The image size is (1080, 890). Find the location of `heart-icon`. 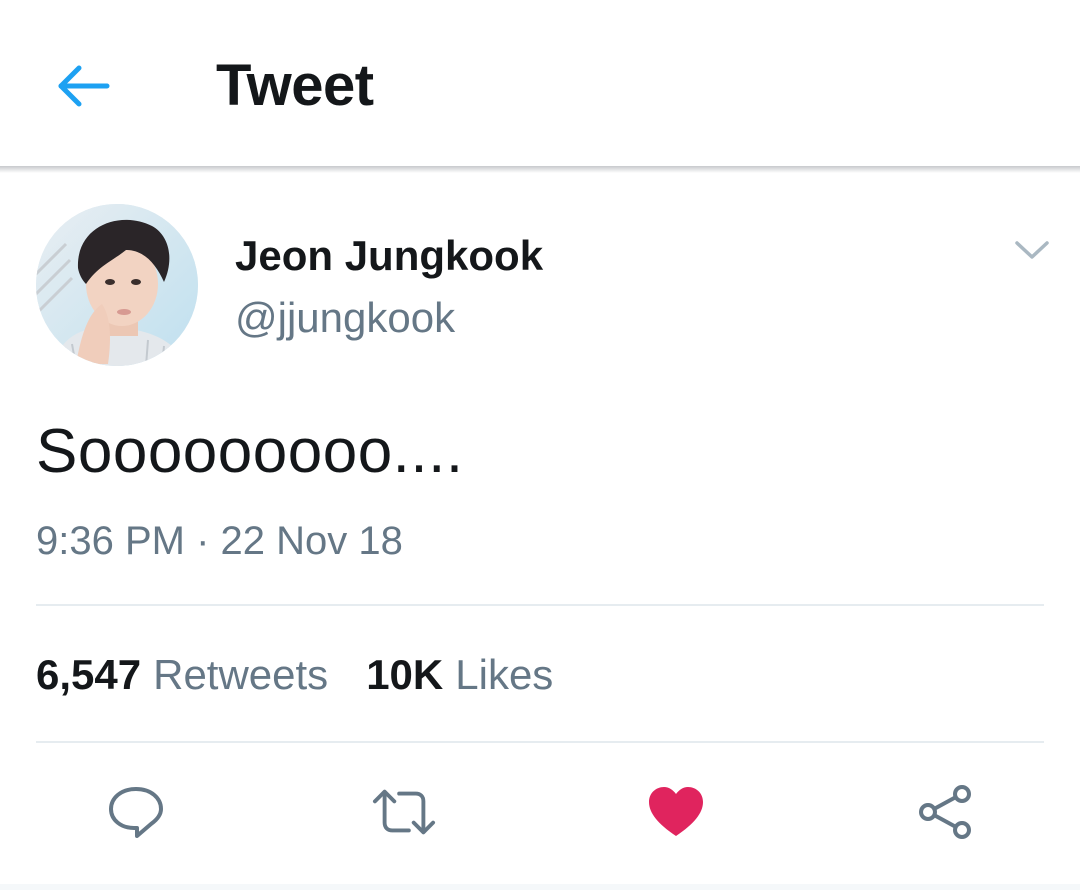

heart-icon is located at coordinates (676, 811).